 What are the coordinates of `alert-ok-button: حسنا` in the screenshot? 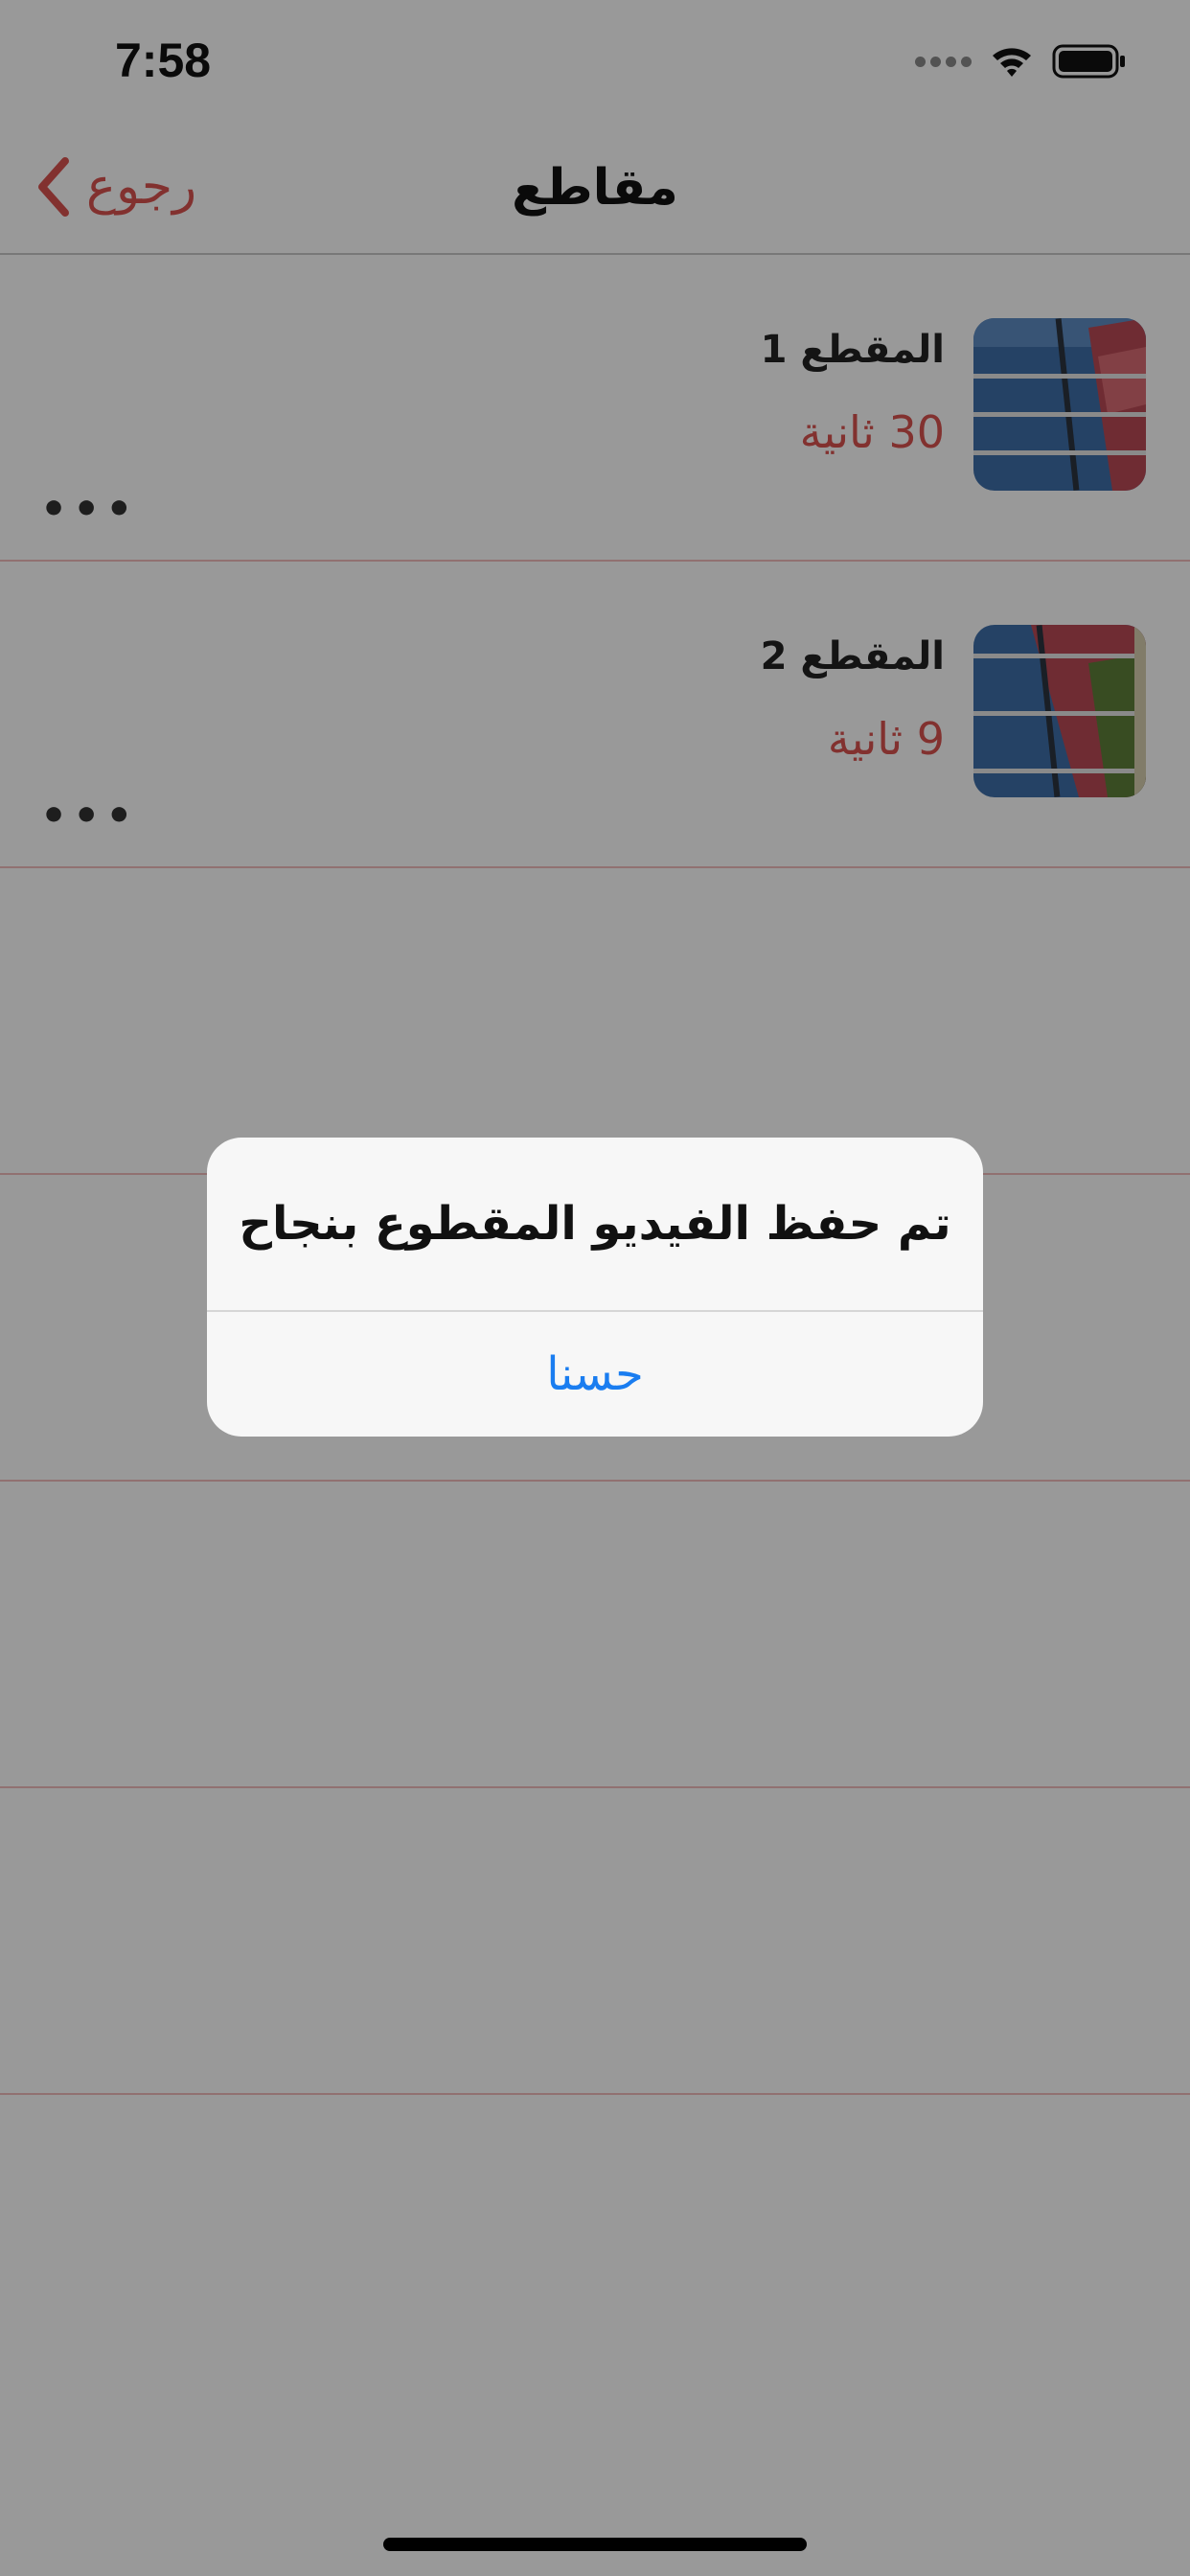 It's located at (595, 1374).